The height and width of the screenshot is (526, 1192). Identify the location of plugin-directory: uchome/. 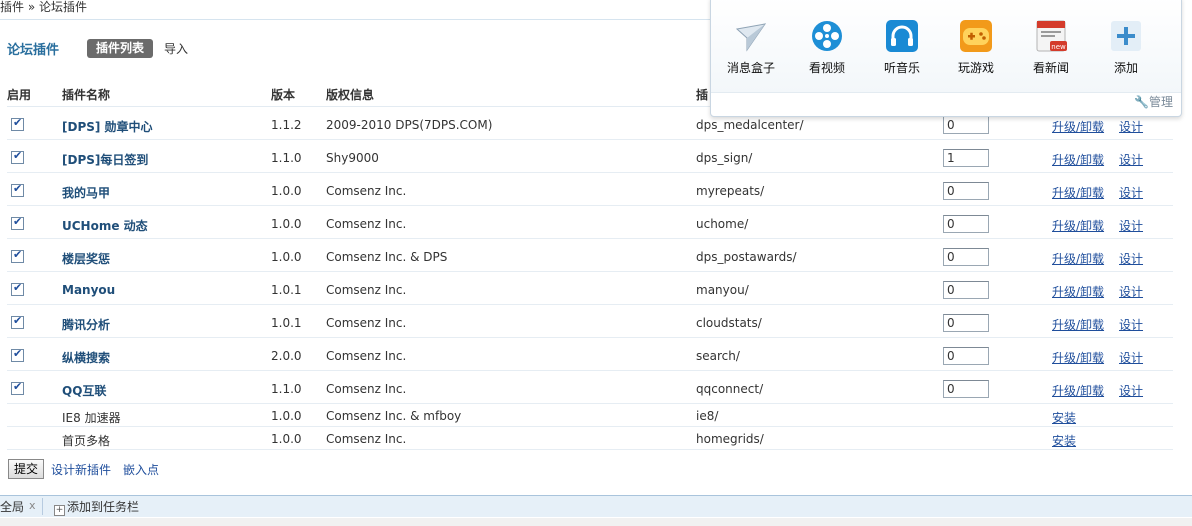
(722, 224).